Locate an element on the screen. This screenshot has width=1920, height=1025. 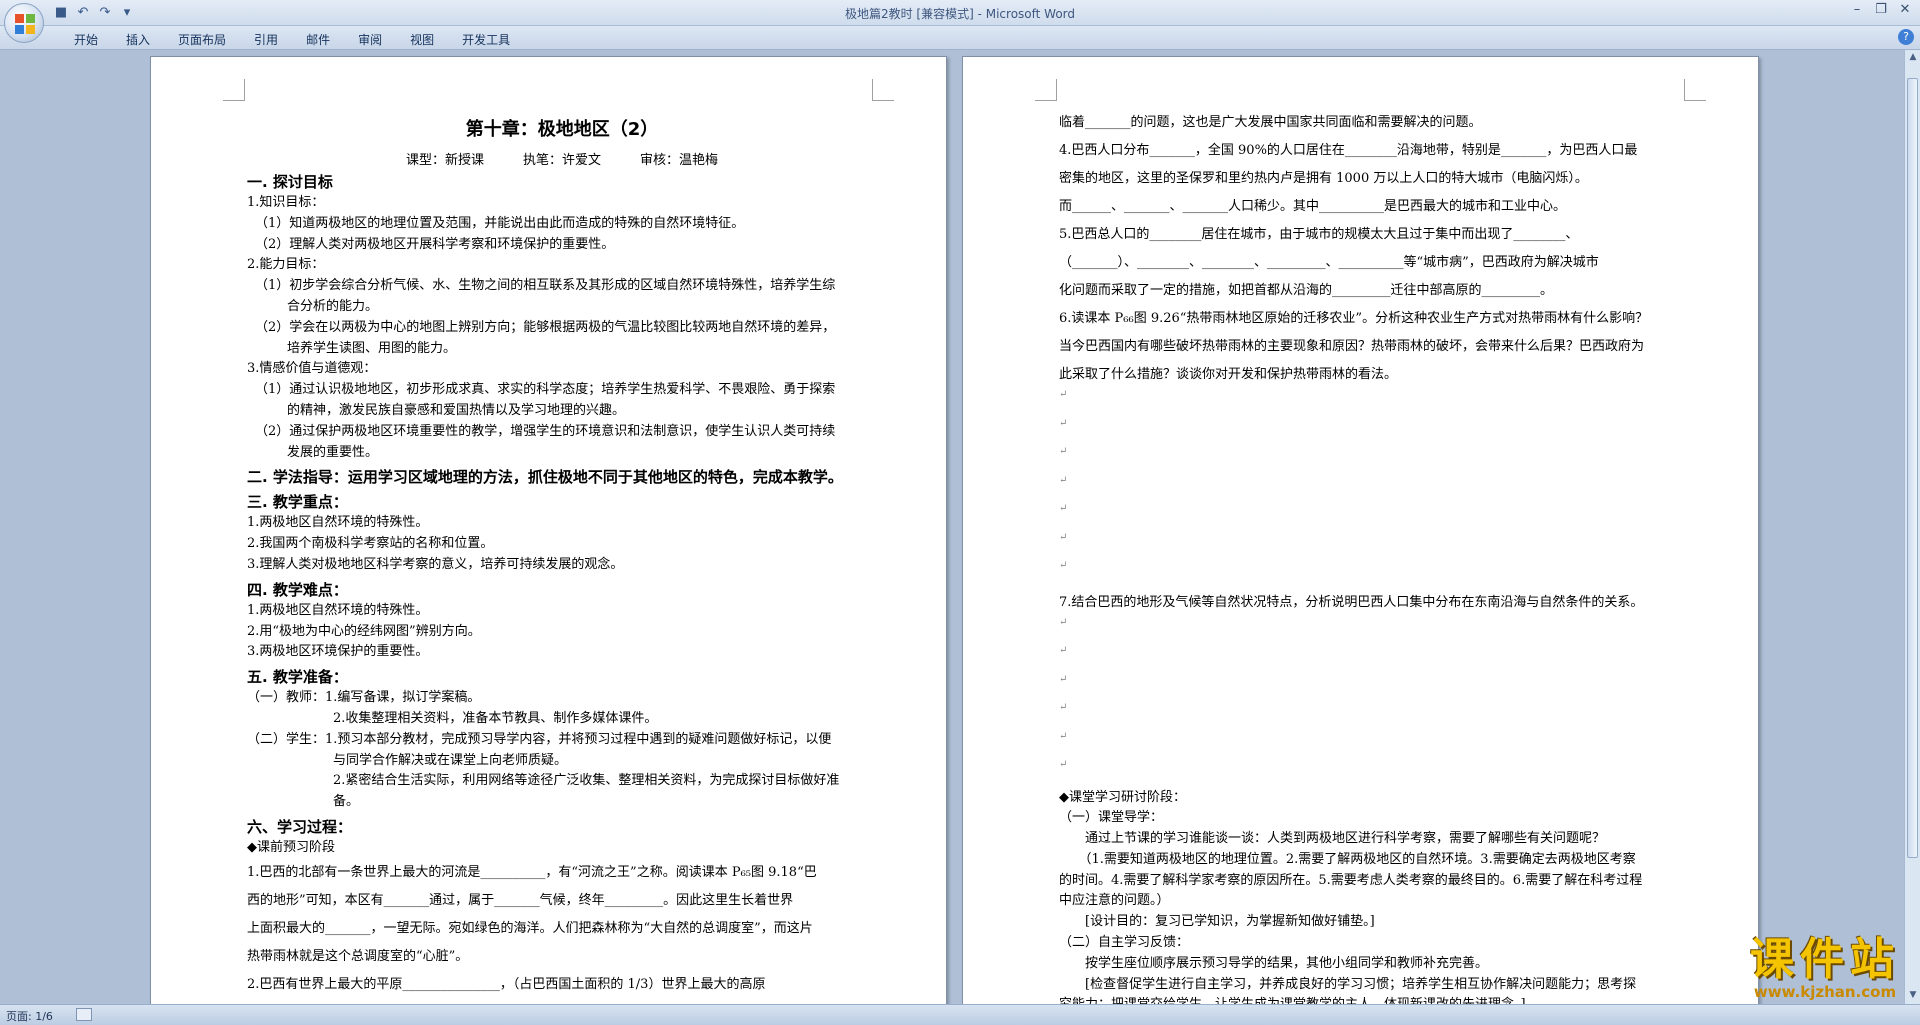
paragraph-line: （一）教师：1.编写备课，拟订学案稿。 is located at coordinates (364, 698).